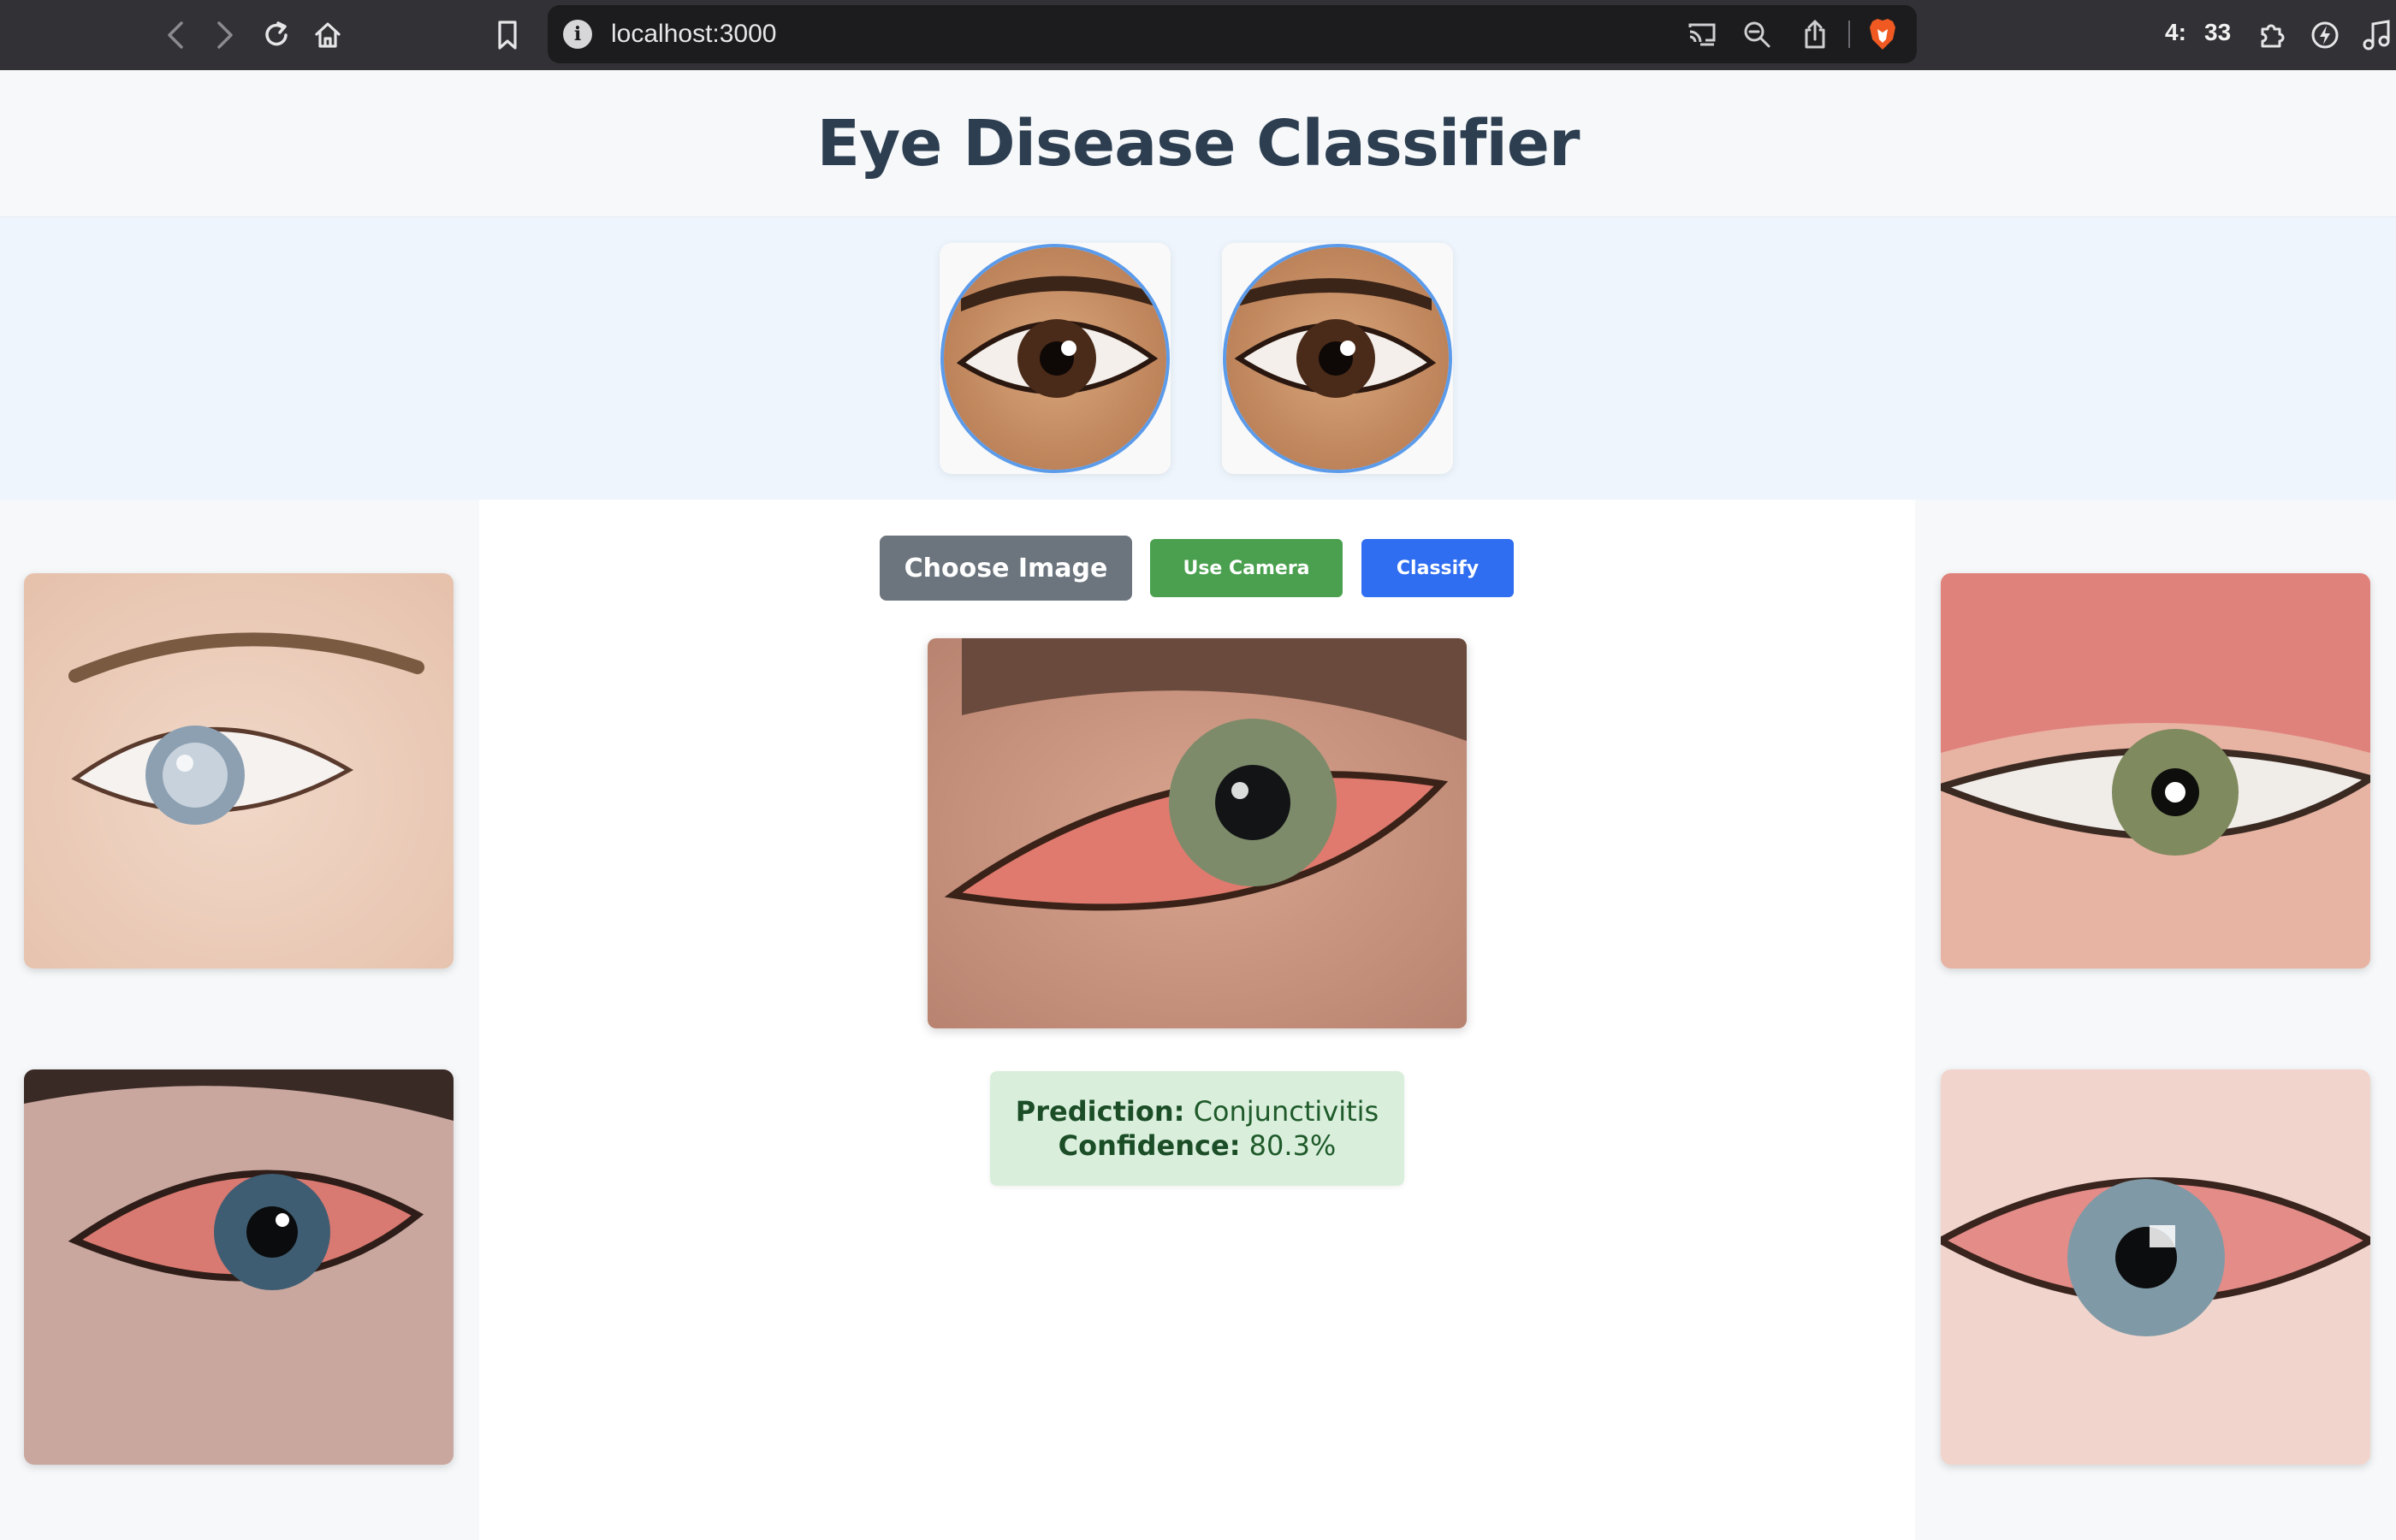 The height and width of the screenshot is (1540, 2396). What do you see at coordinates (1883, 34) in the screenshot?
I see `brave-shield-icon` at bounding box center [1883, 34].